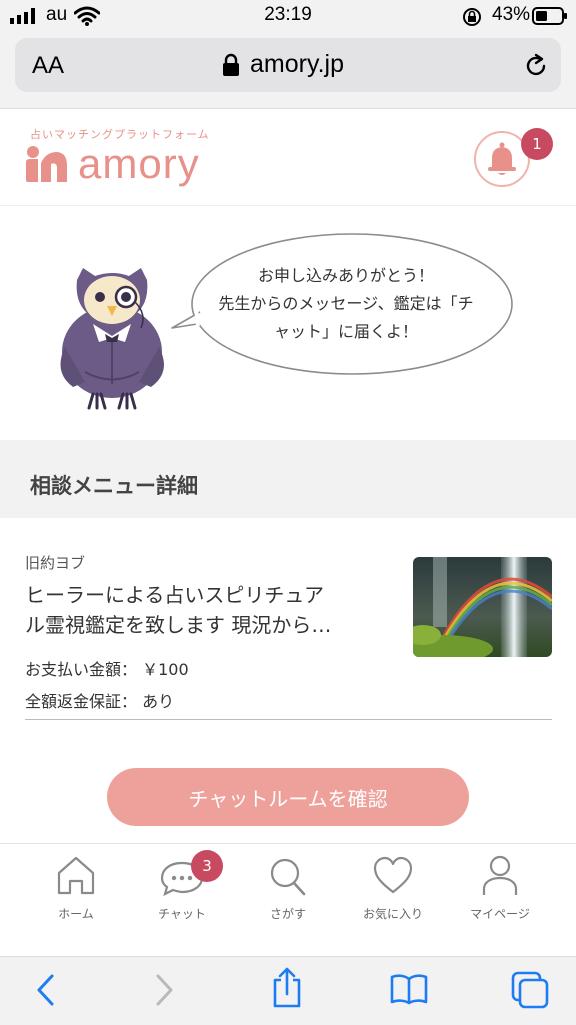 The height and width of the screenshot is (1025, 576). What do you see at coordinates (530, 990) in the screenshot?
I see `tabs-icon` at bounding box center [530, 990].